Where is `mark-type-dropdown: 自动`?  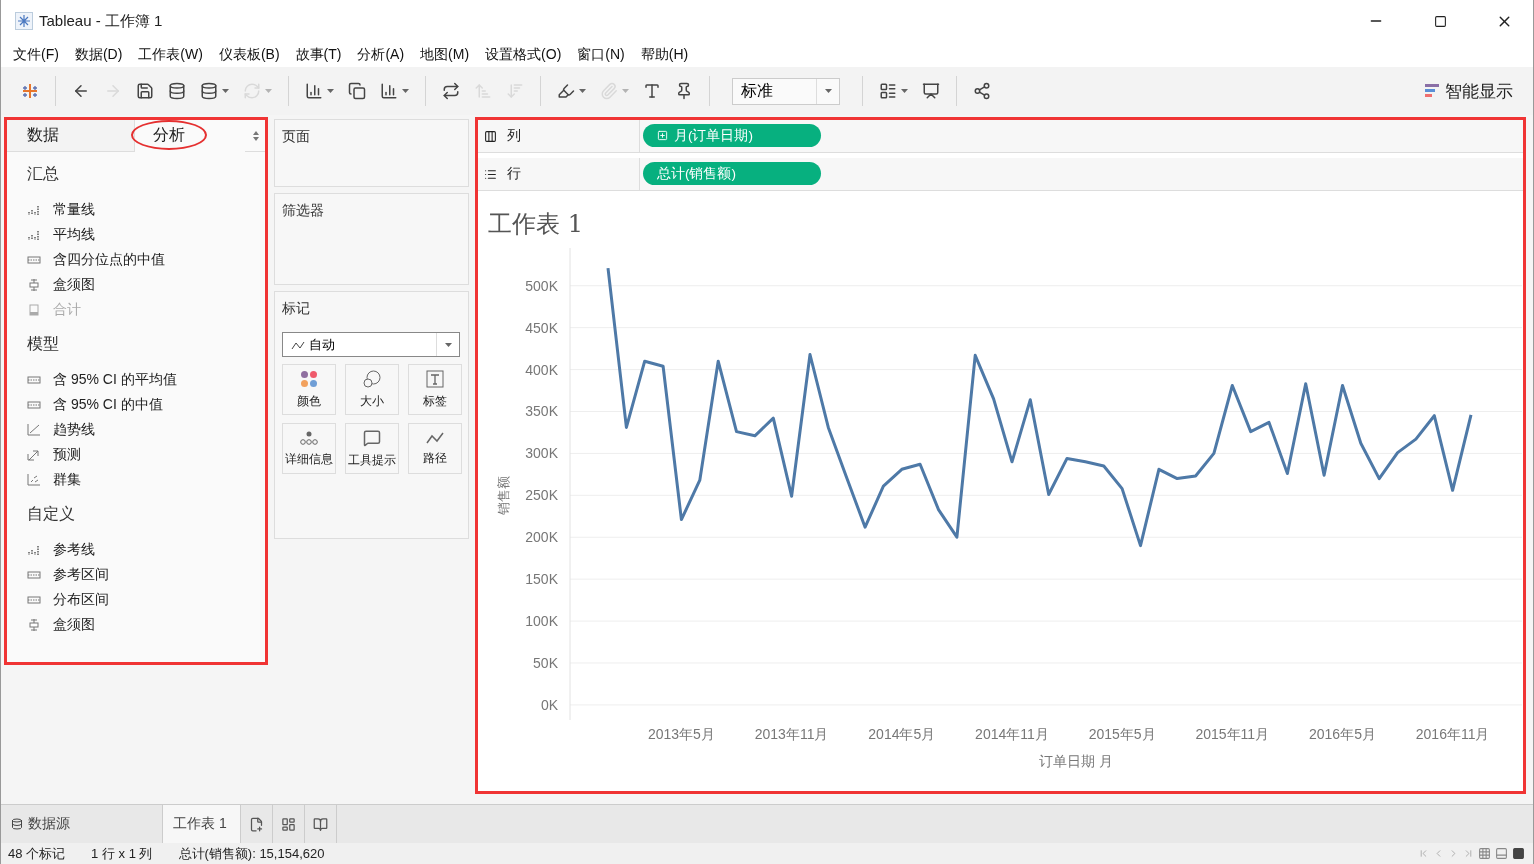
mark-type-dropdown: 自动 is located at coordinates (371, 344).